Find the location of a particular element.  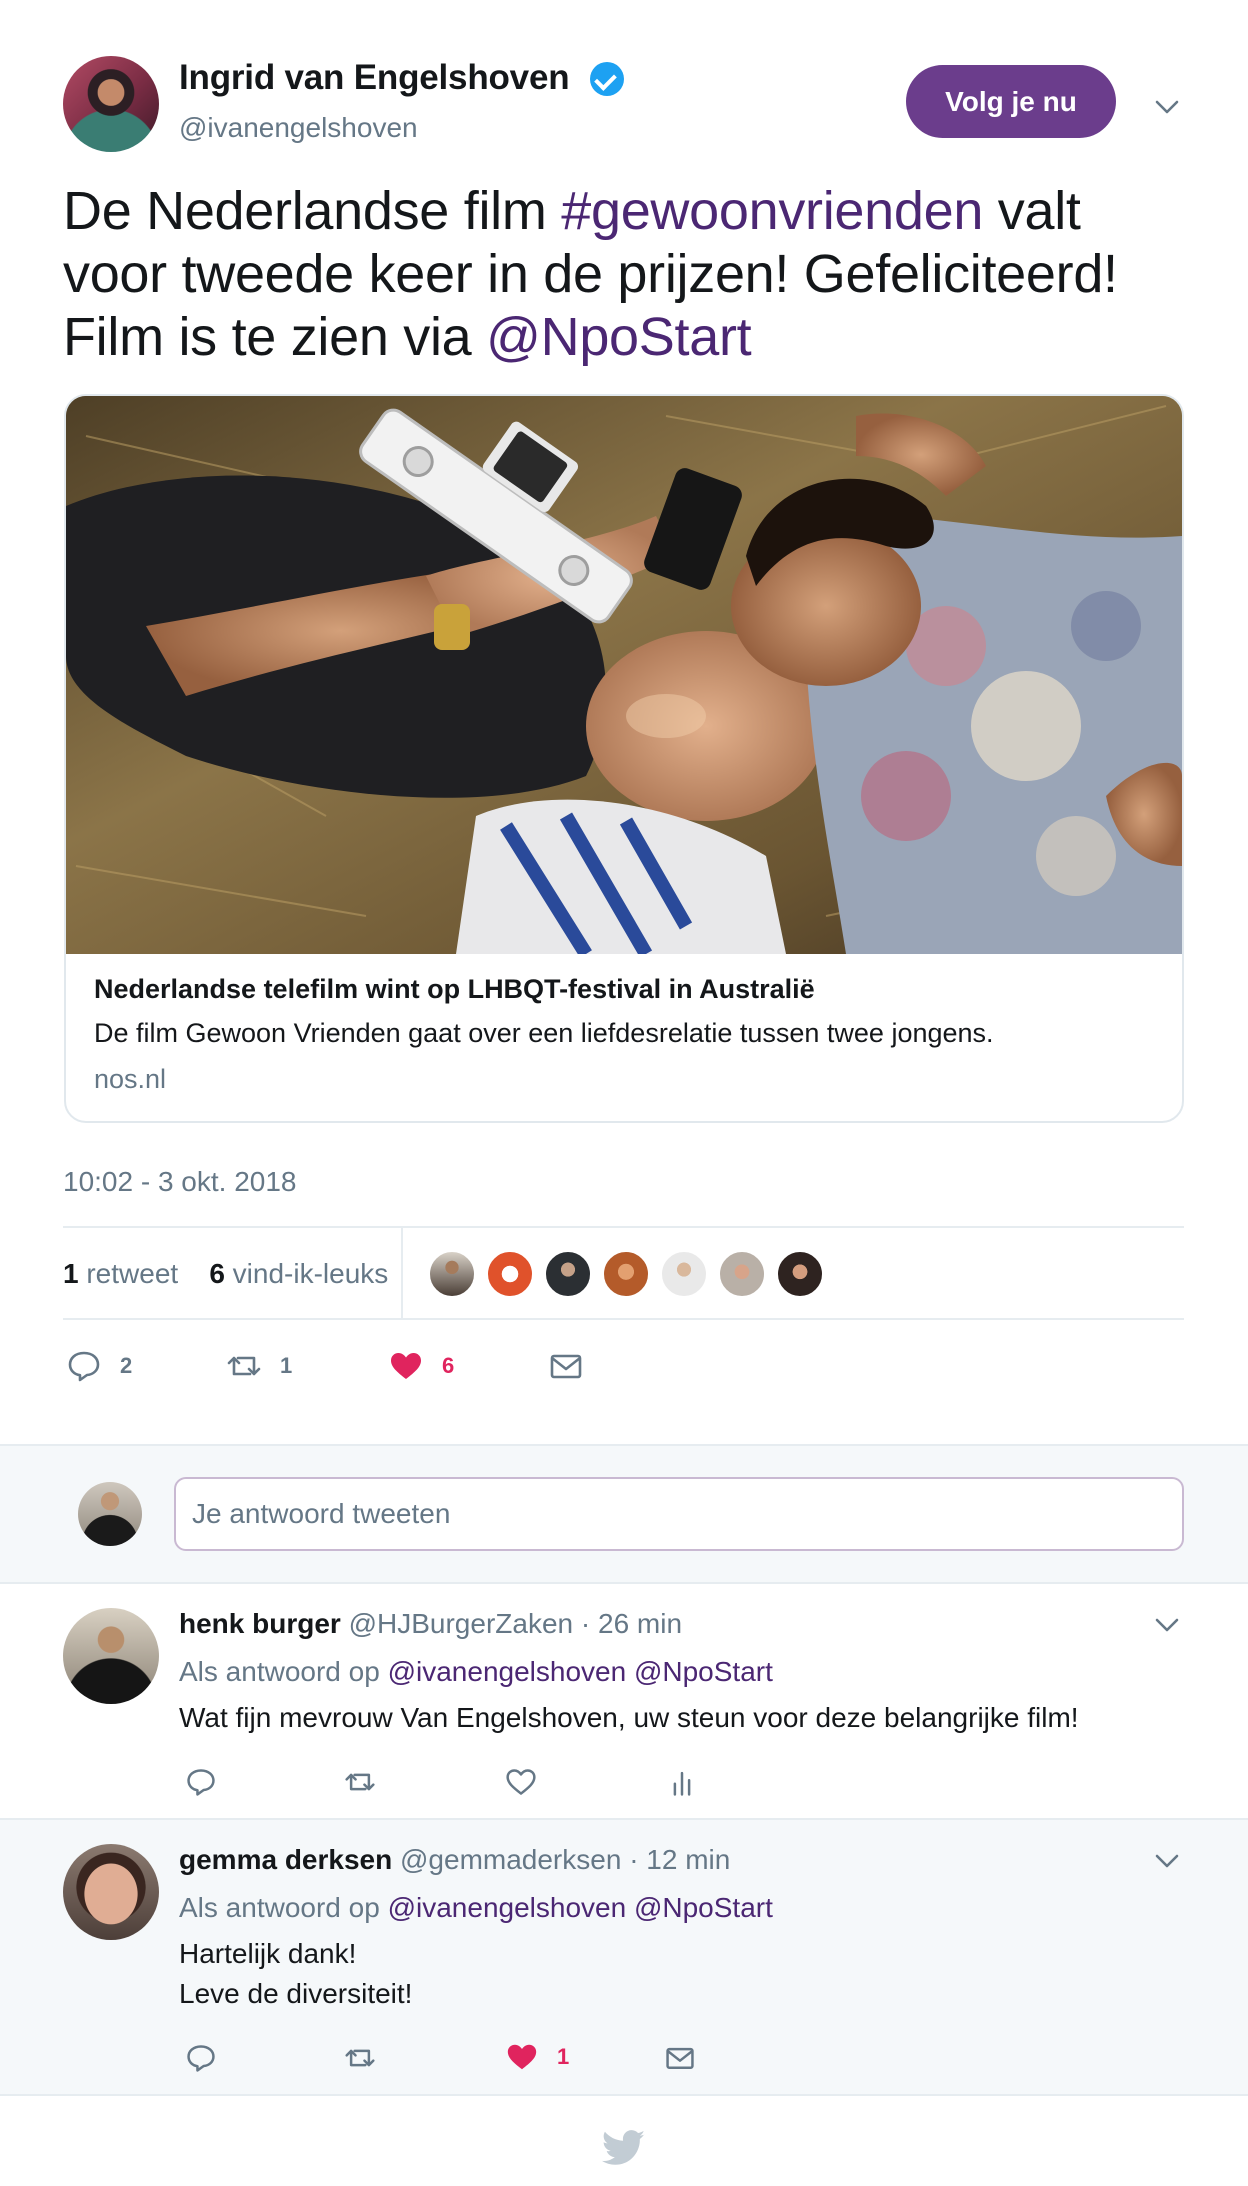

tweet-text-part: Film is te zien via is located at coordinates (275, 337).